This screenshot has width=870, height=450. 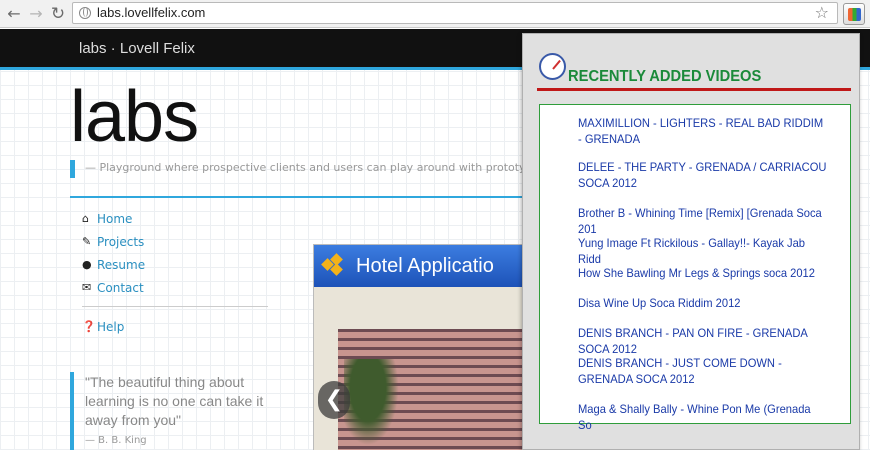 I want to click on hotel-logo-icon, so click(x=333, y=264).